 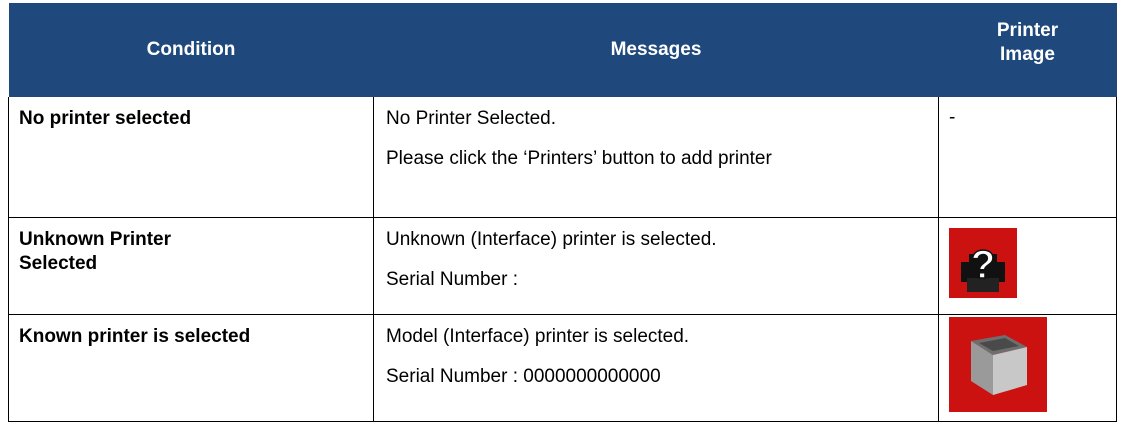 I want to click on image-cell: -, so click(x=1027, y=157).